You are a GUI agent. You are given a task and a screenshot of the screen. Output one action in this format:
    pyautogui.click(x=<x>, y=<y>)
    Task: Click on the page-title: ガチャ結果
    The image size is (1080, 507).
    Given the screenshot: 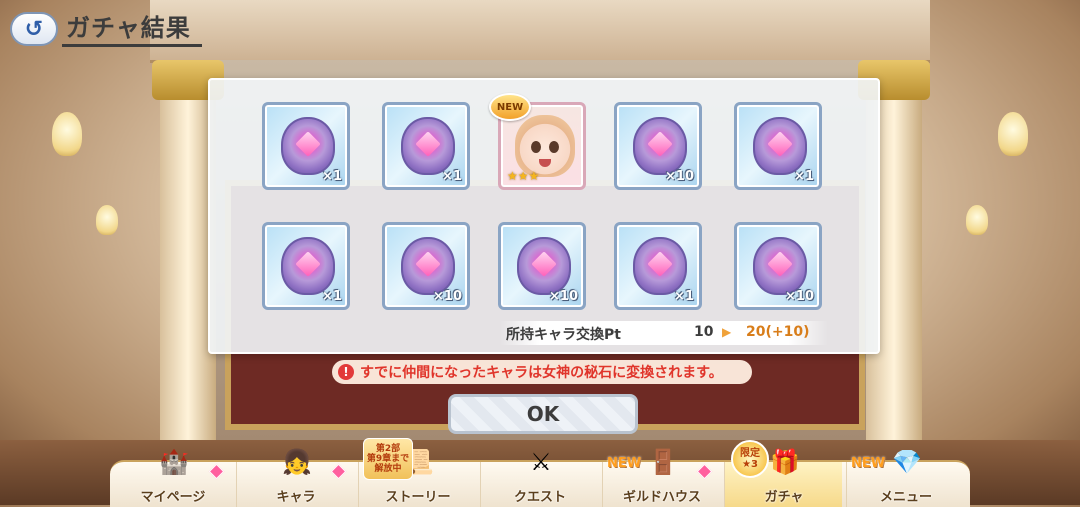 What is the action you would take?
    pyautogui.click(x=128, y=28)
    